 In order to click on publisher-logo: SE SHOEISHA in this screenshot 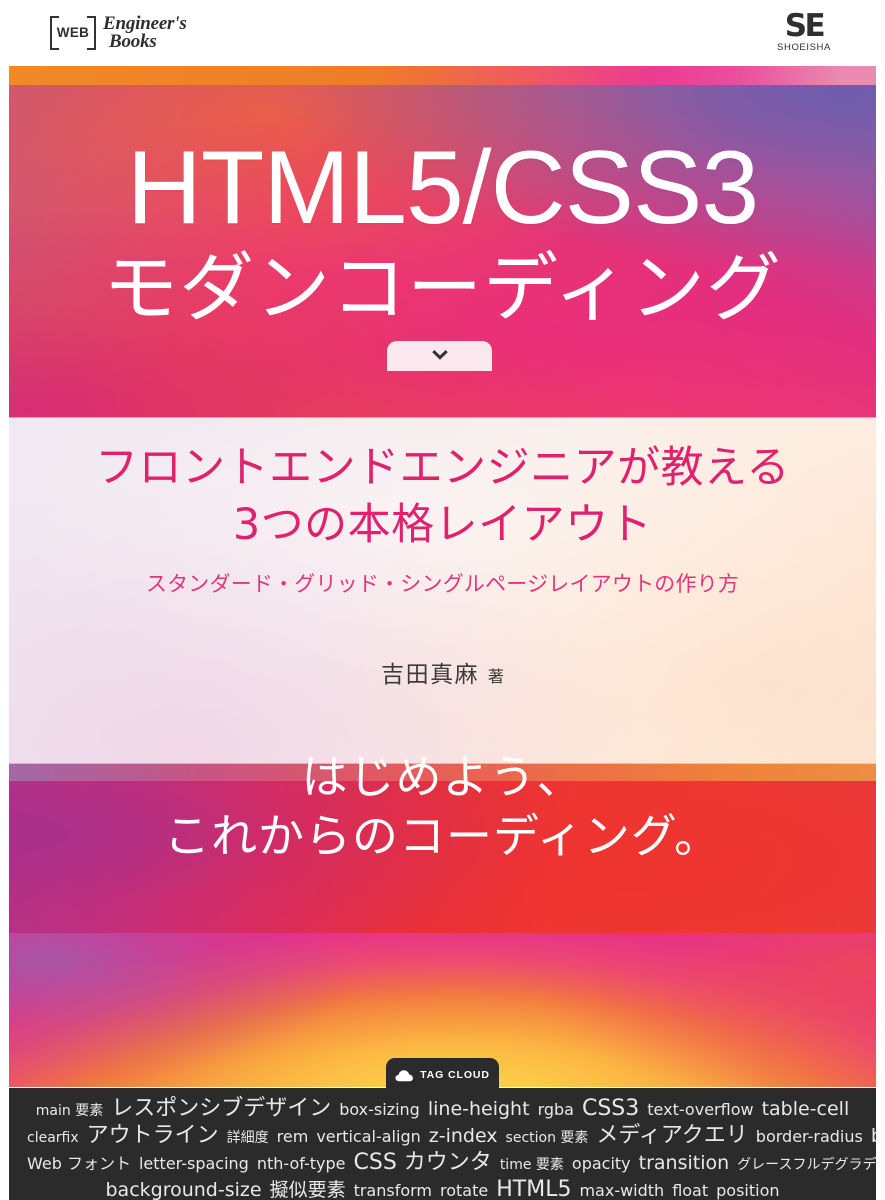, I will do `click(804, 31)`.